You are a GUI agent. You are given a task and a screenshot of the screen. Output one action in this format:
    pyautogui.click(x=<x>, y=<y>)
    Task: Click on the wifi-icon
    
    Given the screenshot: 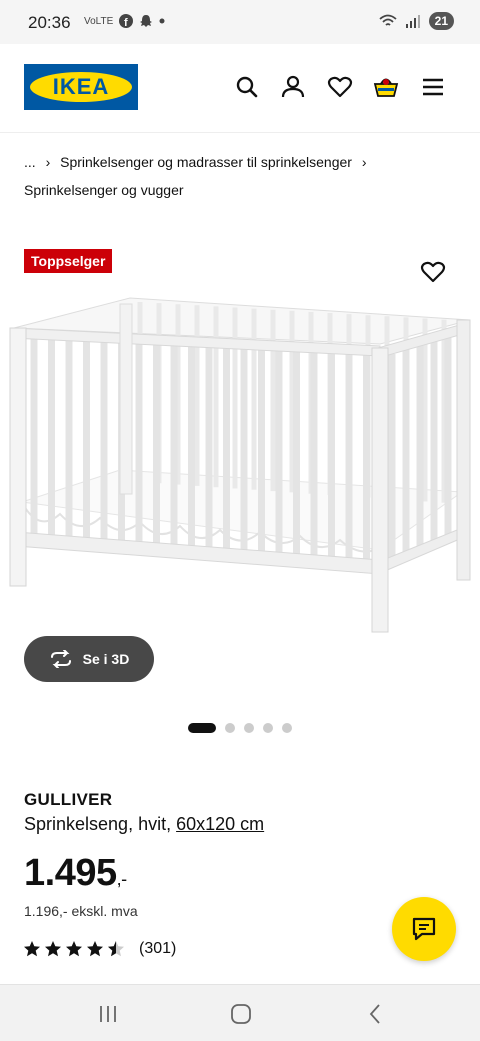 What is the action you would take?
    pyautogui.click(x=388, y=20)
    